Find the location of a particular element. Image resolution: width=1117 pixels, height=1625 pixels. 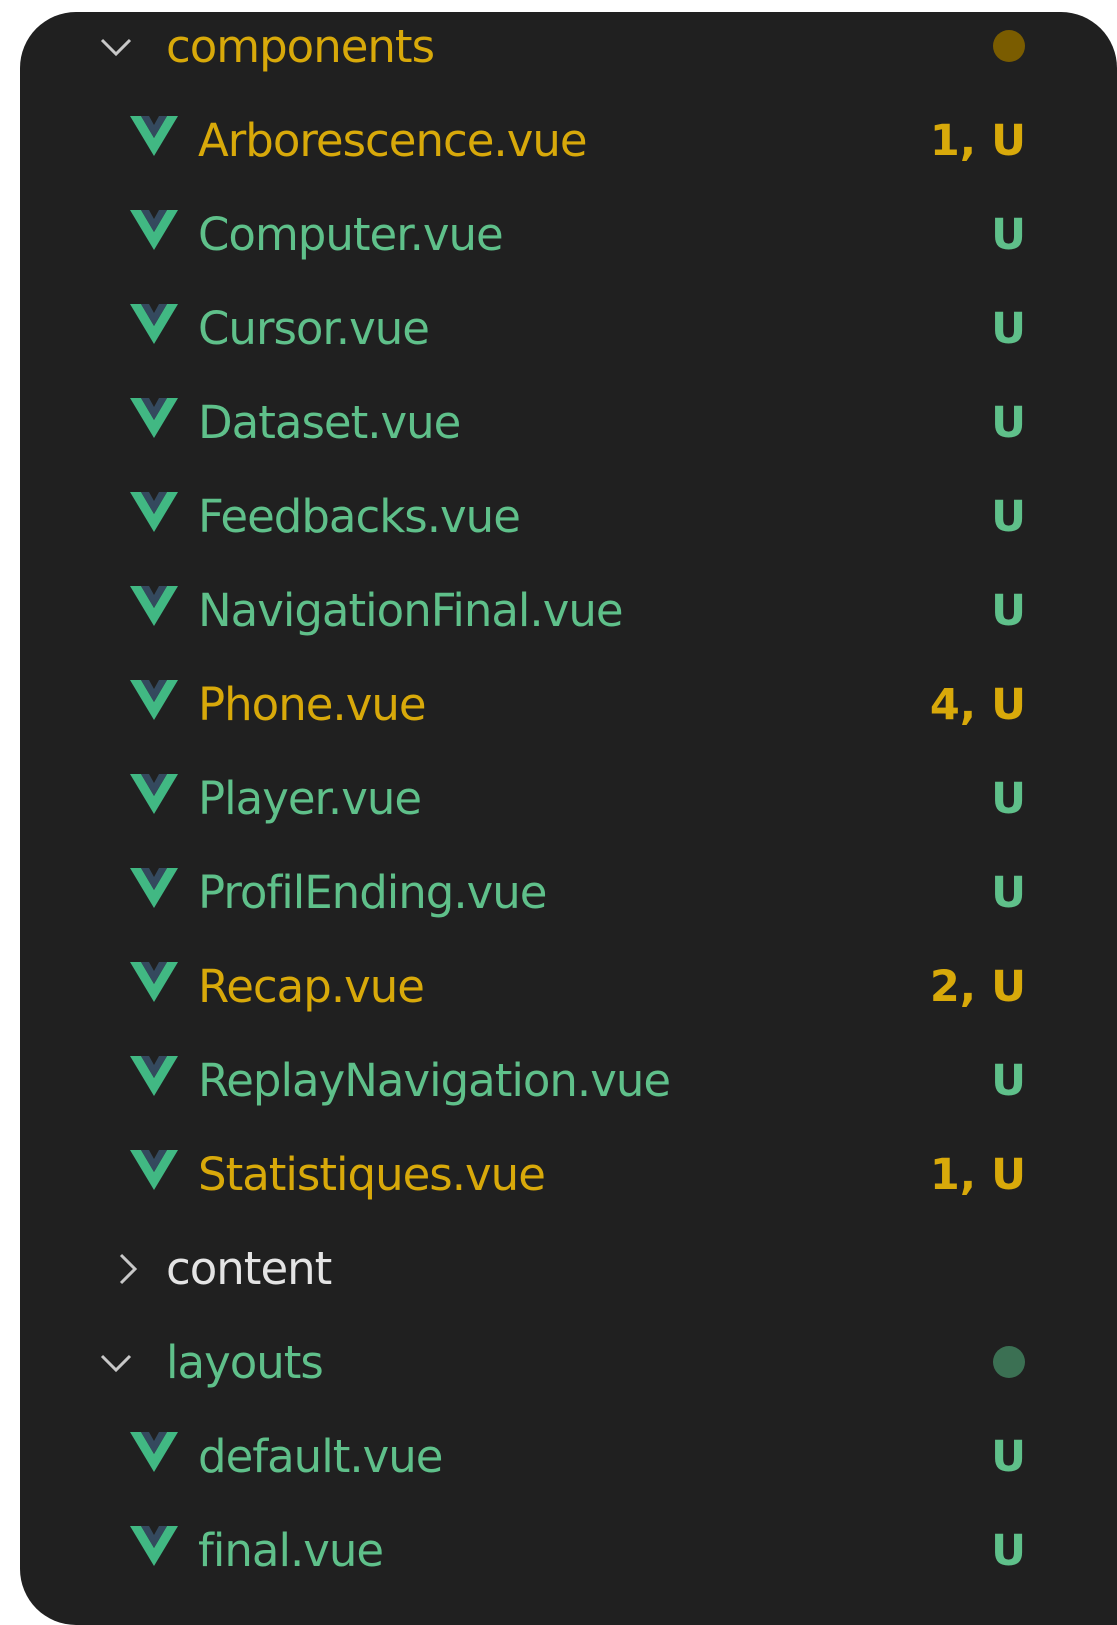

file-name: ProfilEnding.vue is located at coordinates (372, 892).